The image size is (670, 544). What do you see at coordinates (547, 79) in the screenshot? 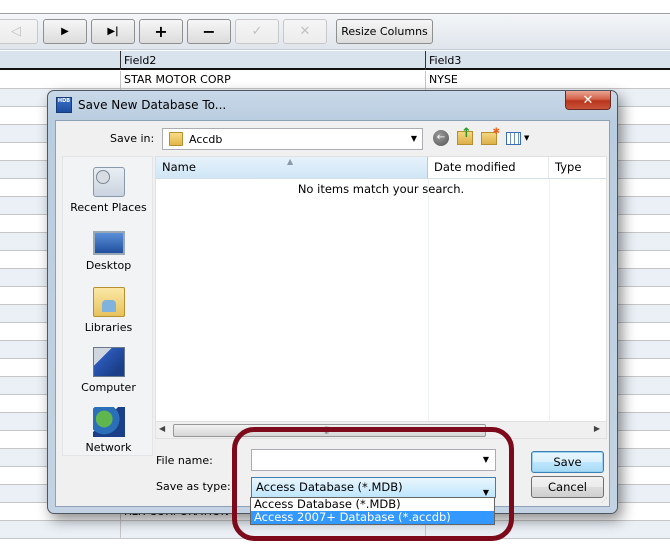
I see `table-cell: NYSE` at bounding box center [547, 79].